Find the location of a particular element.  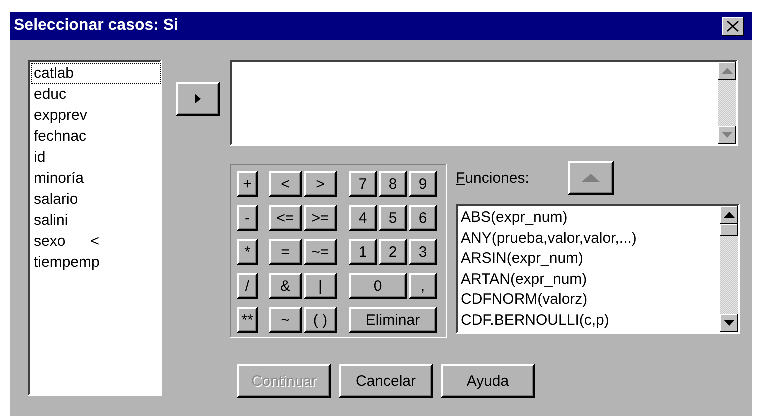

keypad-key: / is located at coordinates (247, 286).